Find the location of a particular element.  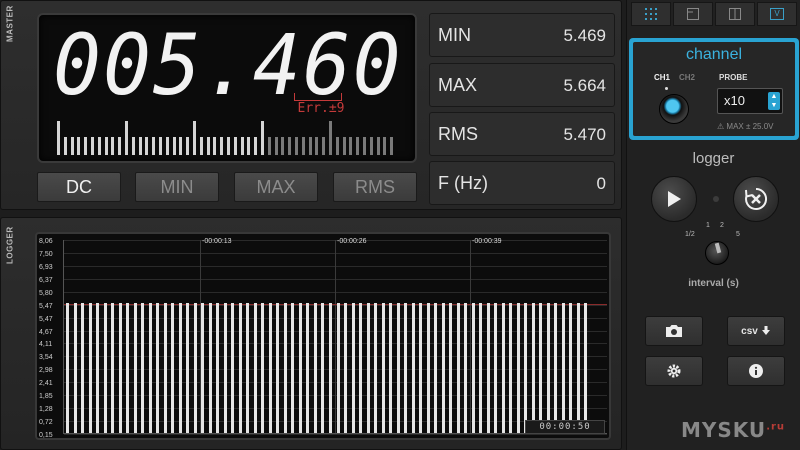

y-tick-label: 8,06 is located at coordinates (46, 241).